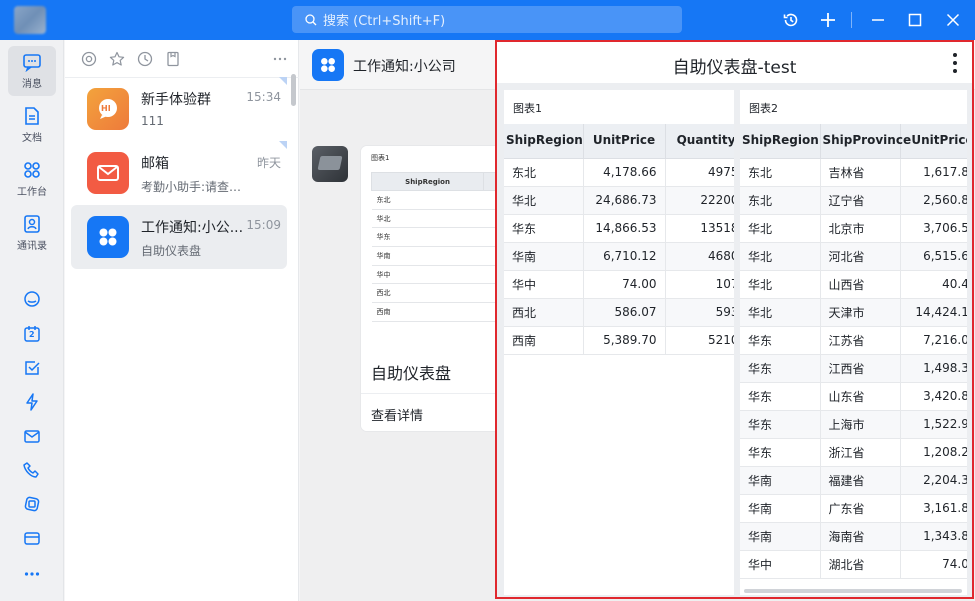  Describe the element at coordinates (619, 172) in the screenshot. I see `table-row: 东北4,178.664975` at that location.